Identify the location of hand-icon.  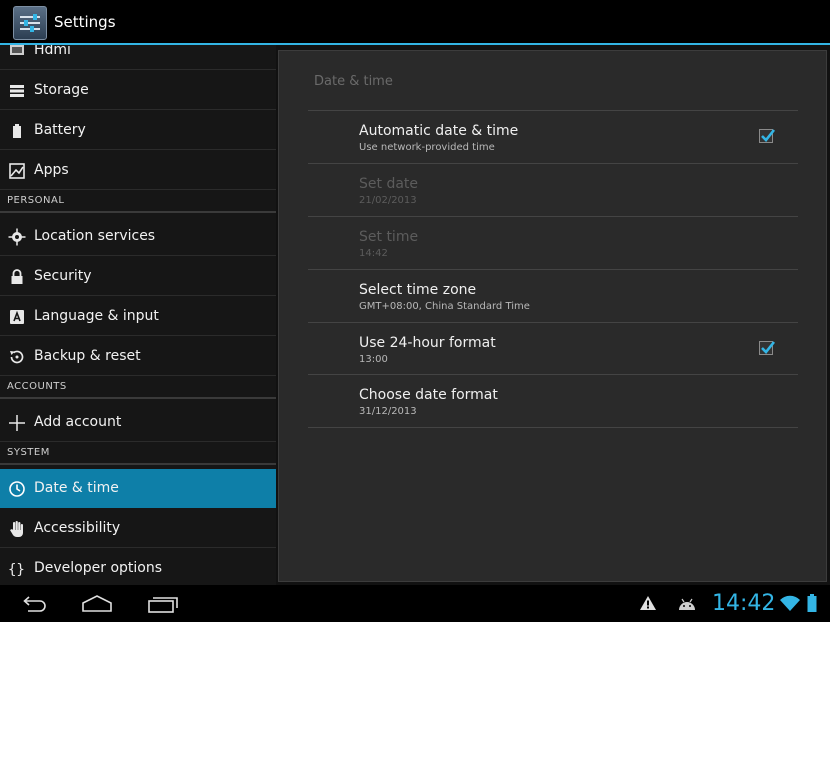
(17, 529).